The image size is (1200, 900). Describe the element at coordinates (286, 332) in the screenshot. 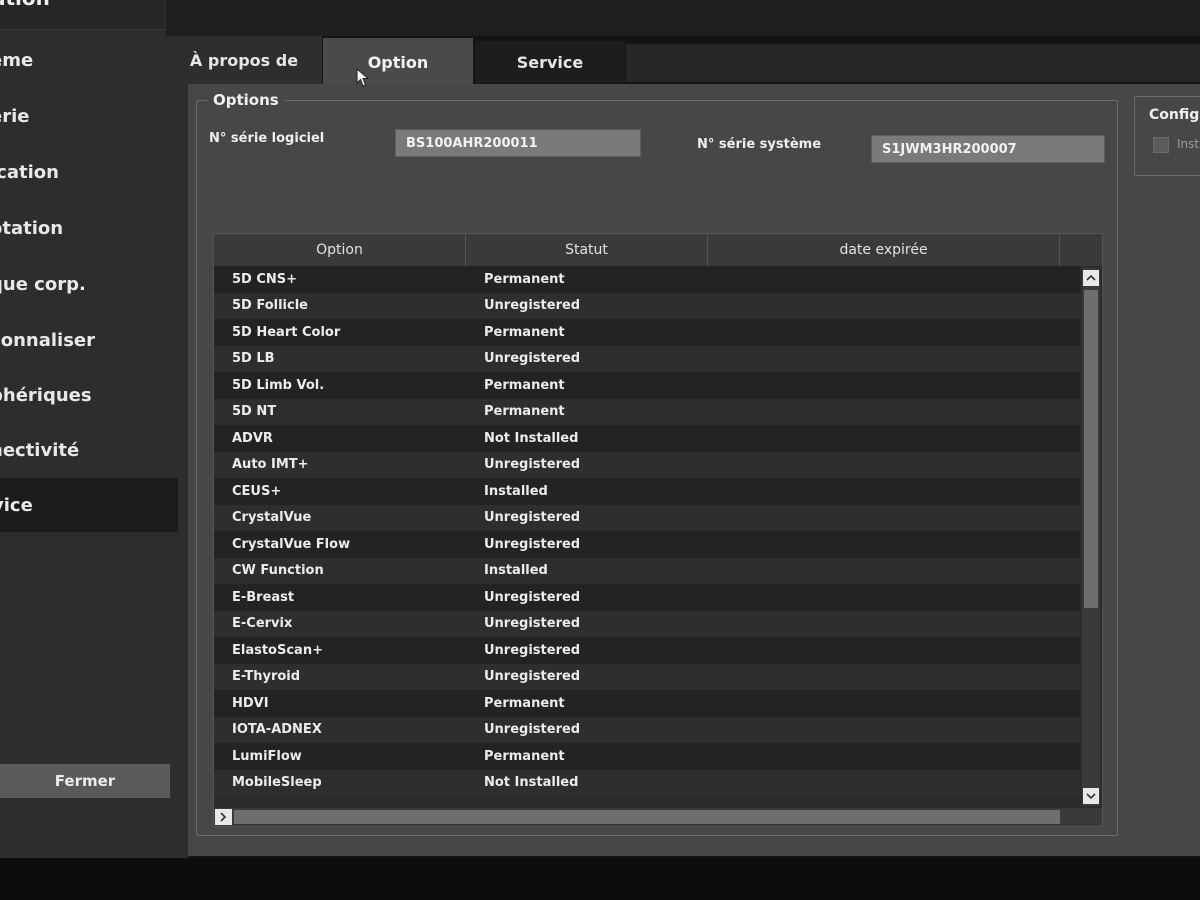

I see `option-name: 5D Heart Color` at that location.